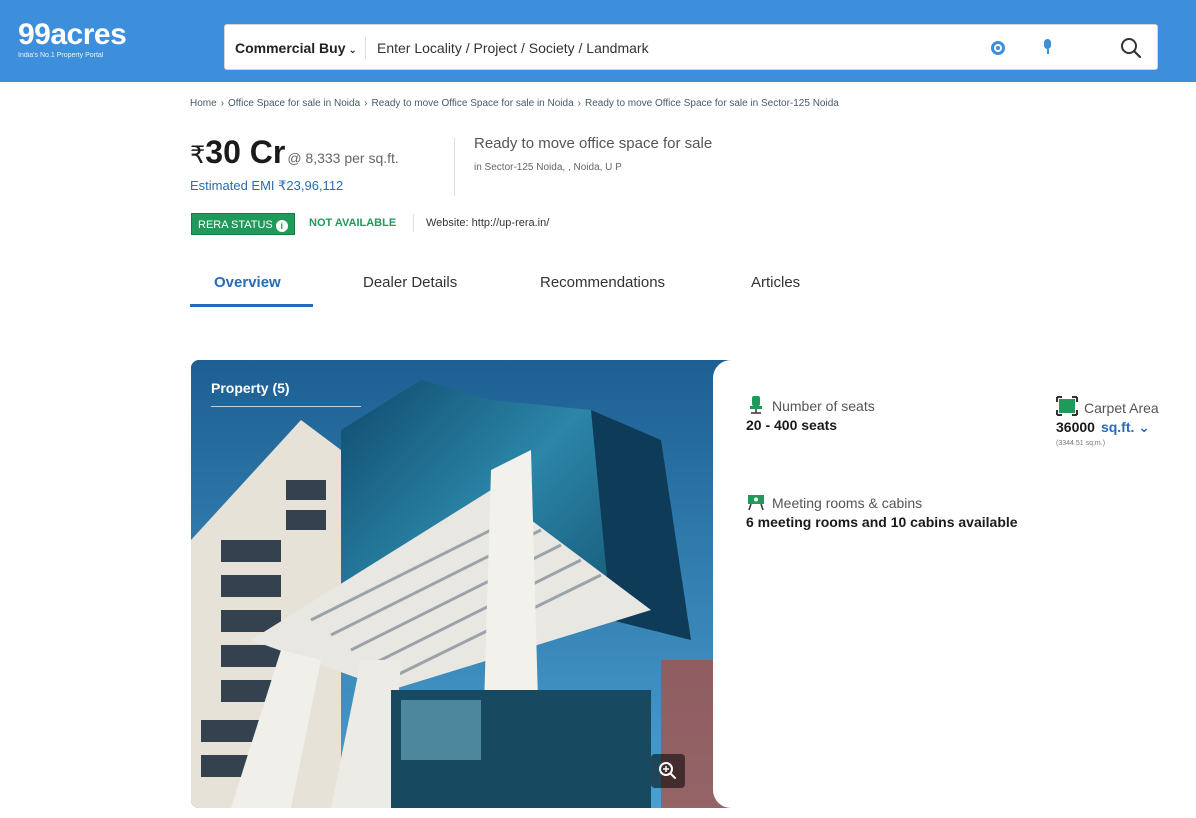  I want to click on rera-status-badge: RERA STATUS i, so click(243, 224).